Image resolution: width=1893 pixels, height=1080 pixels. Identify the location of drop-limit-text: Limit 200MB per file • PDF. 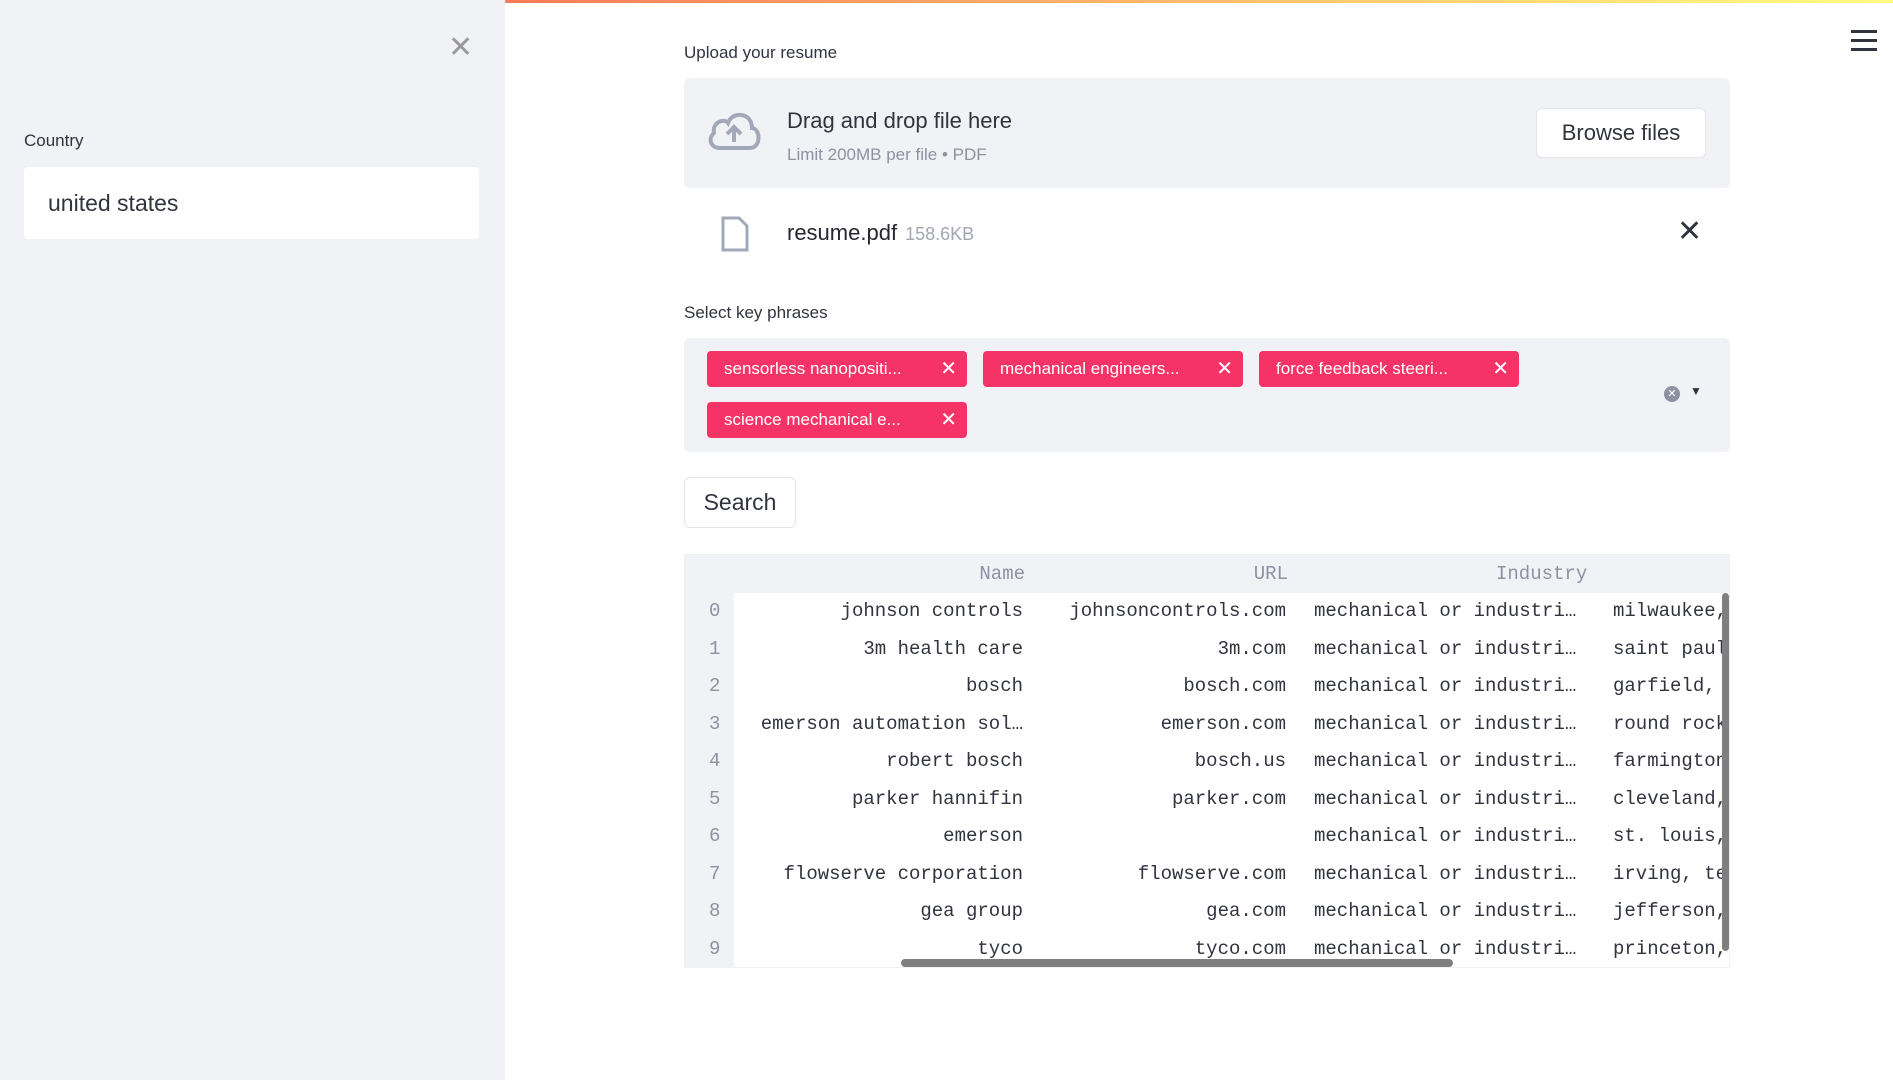
(887, 154).